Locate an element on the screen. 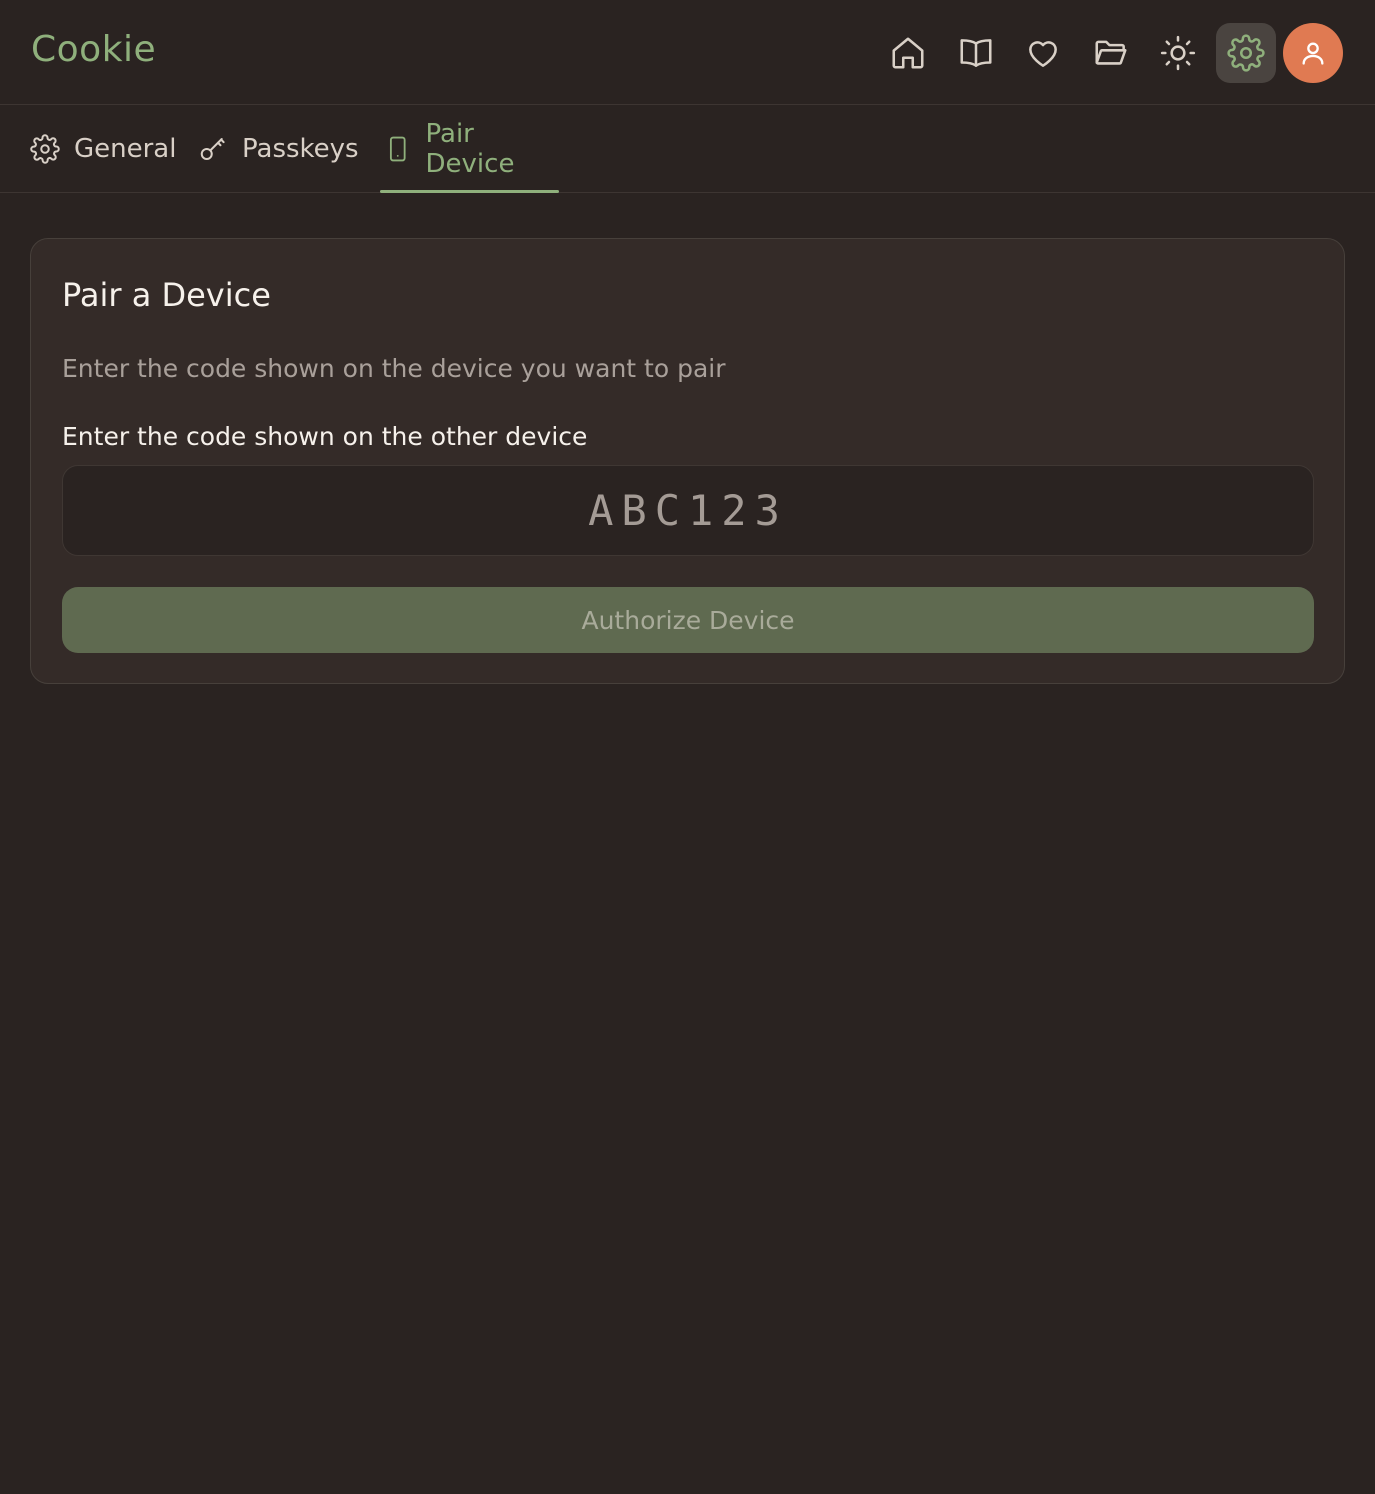 This screenshot has height=1494, width=1375. tab-pair-device: Pair Device is located at coordinates (469, 149).